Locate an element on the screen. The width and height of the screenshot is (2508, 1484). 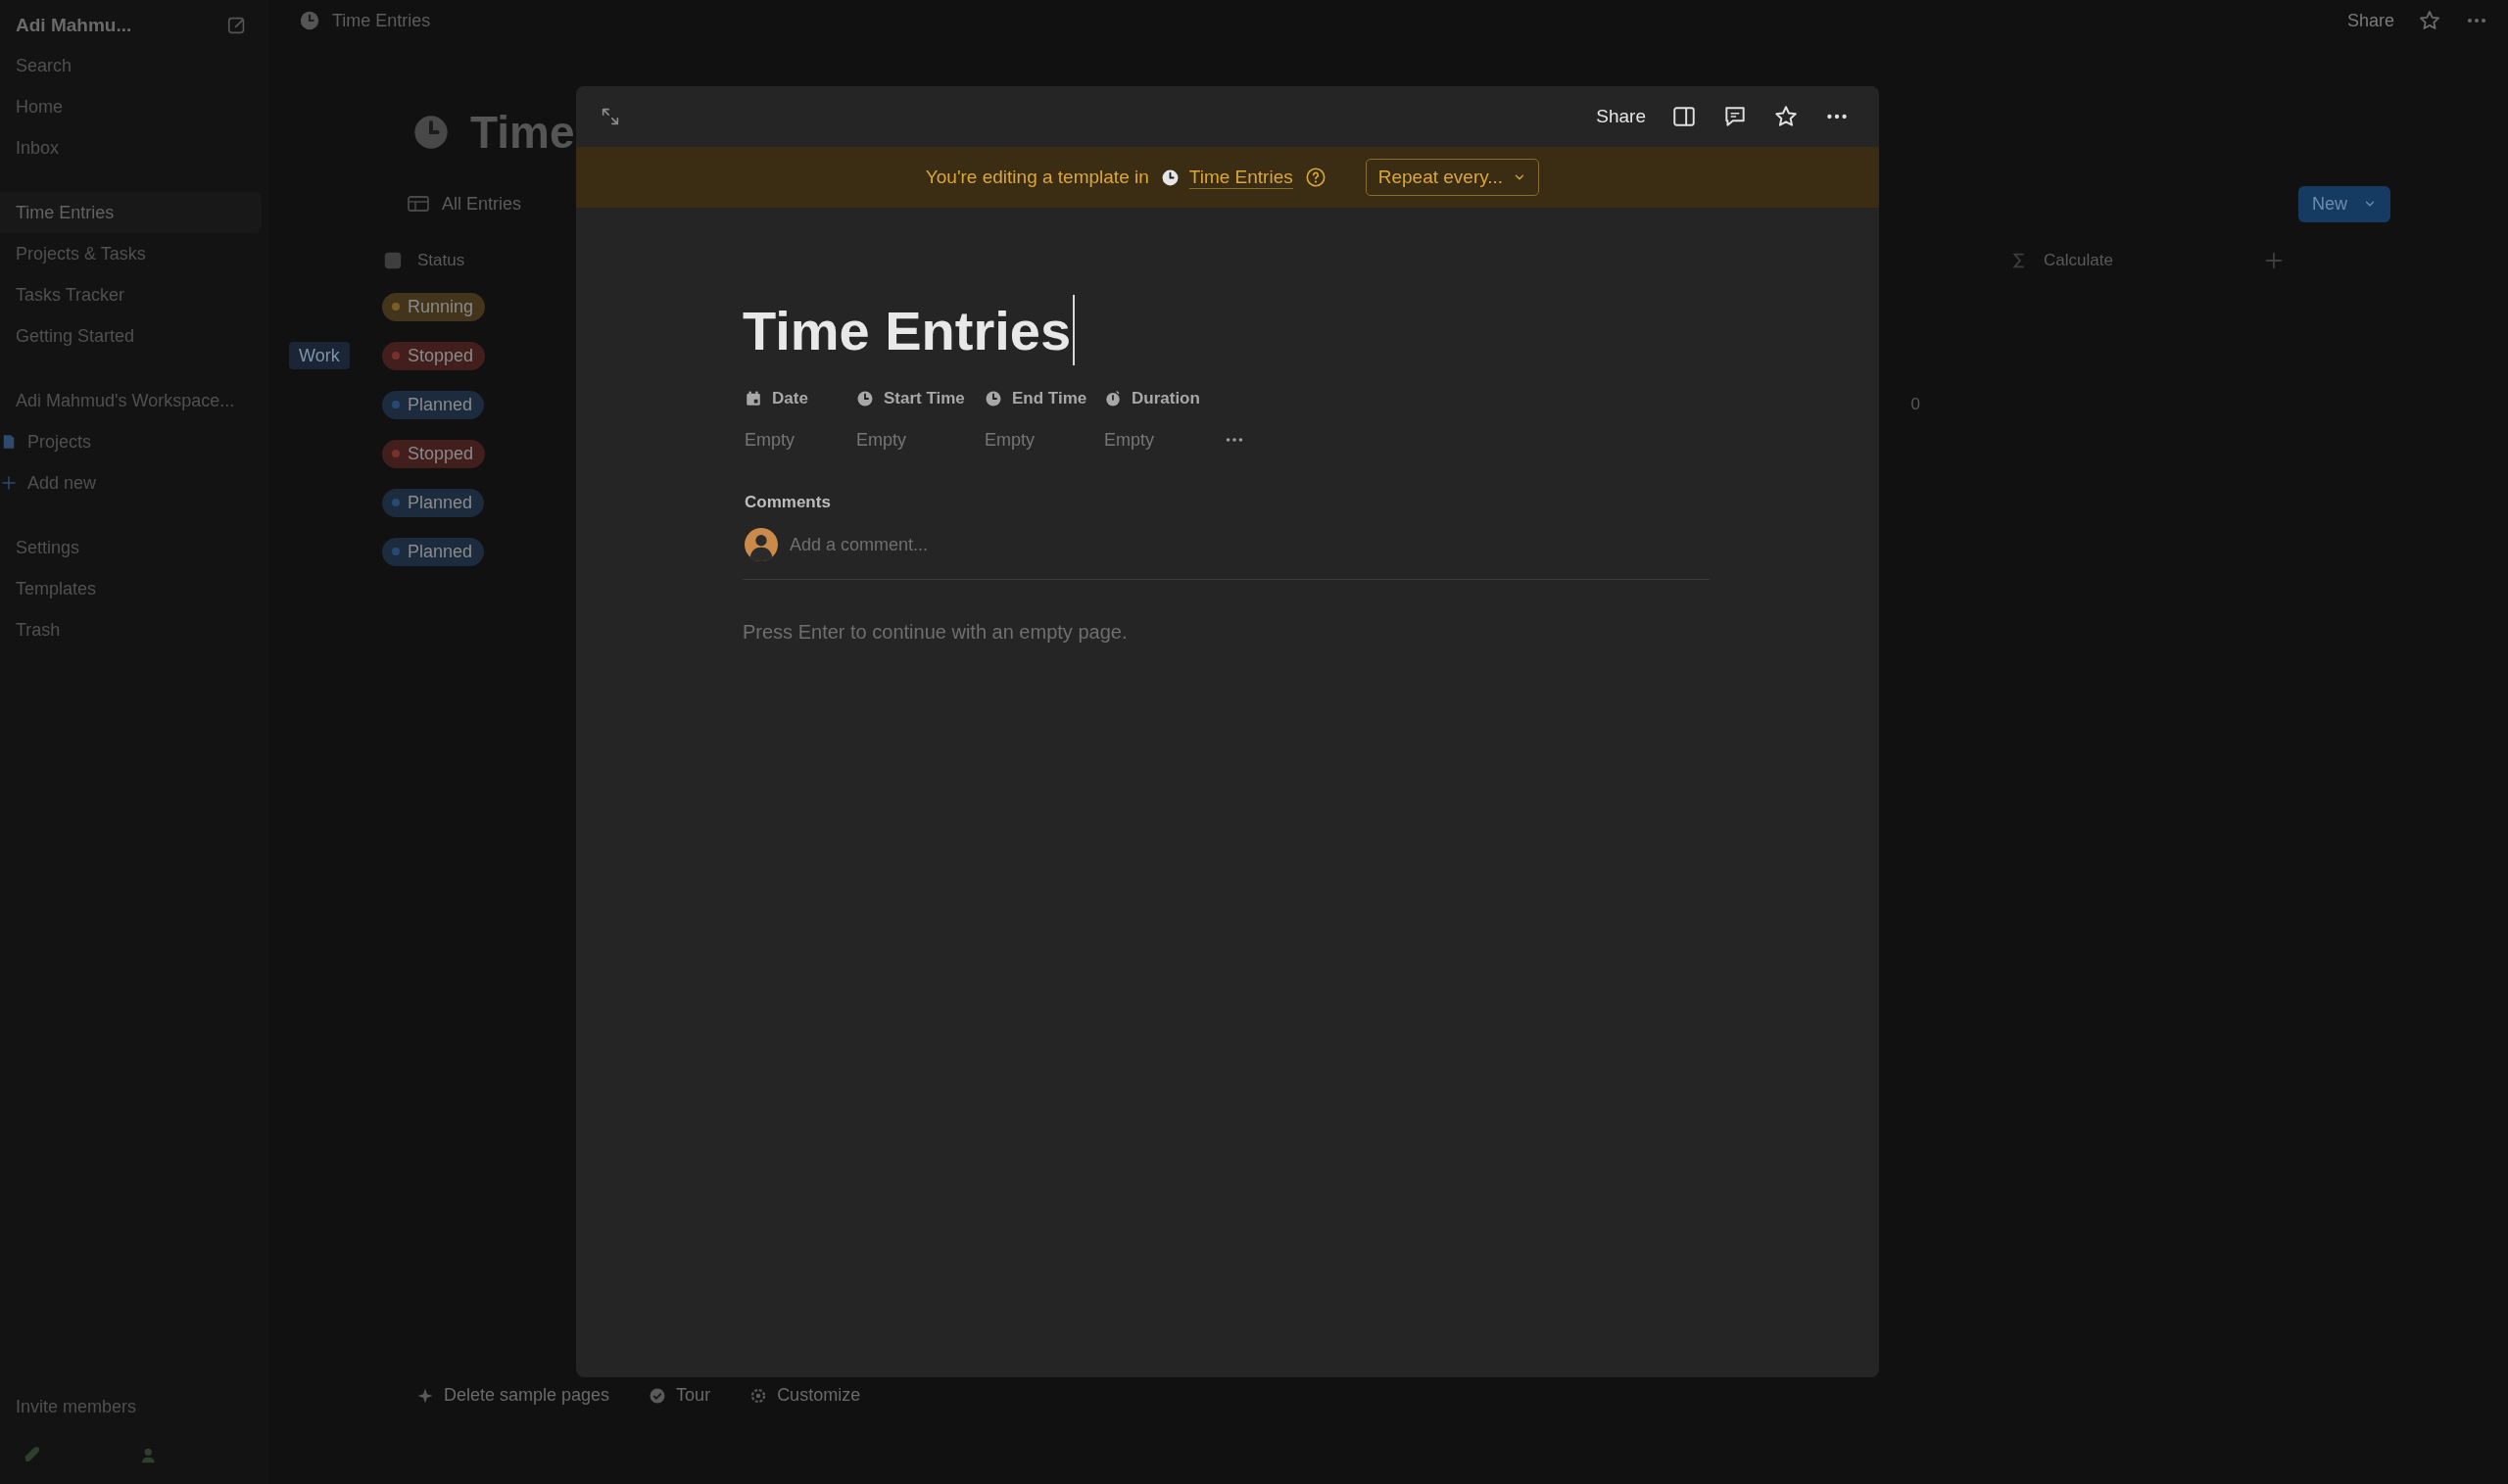
database-link: Time Entries is located at coordinates (1226, 177).